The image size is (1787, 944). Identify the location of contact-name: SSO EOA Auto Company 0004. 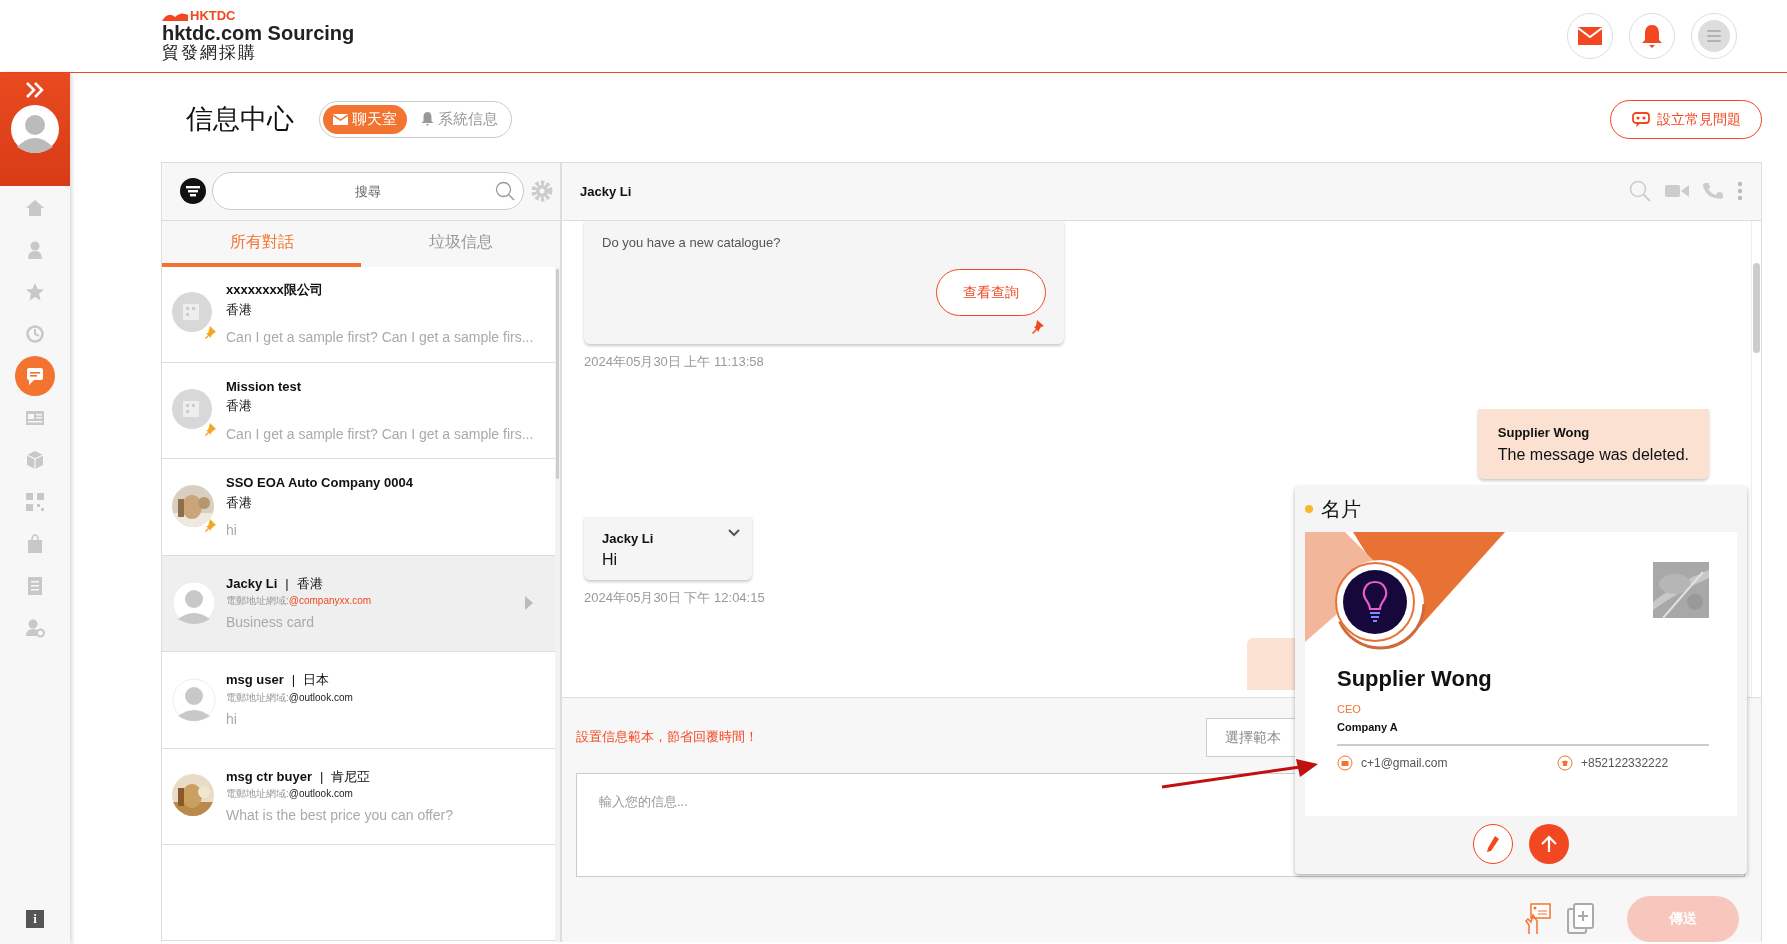
(320, 483).